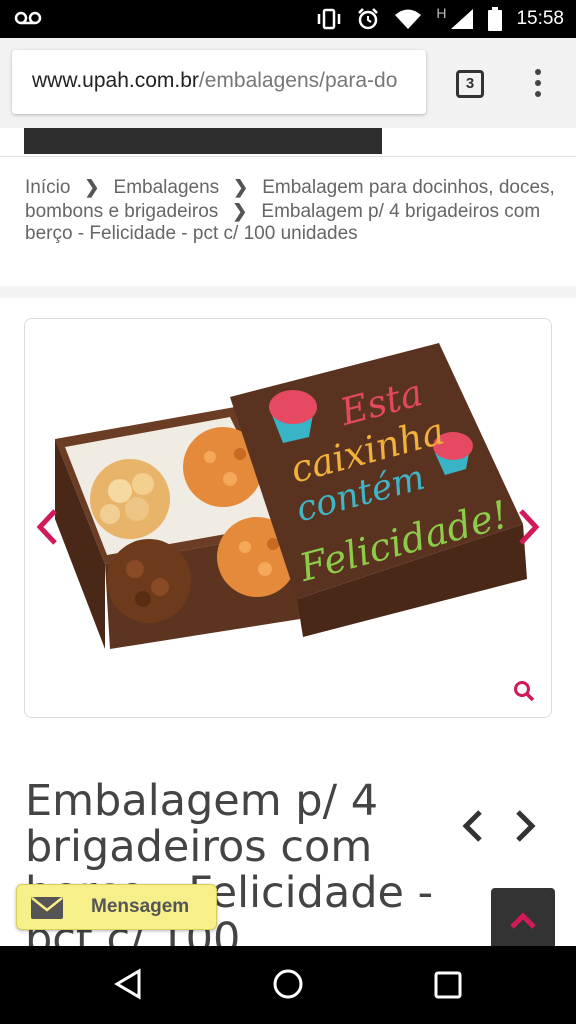 Image resolution: width=576 pixels, height=1024 pixels. I want to click on browser-menu-icon, so click(538, 84).